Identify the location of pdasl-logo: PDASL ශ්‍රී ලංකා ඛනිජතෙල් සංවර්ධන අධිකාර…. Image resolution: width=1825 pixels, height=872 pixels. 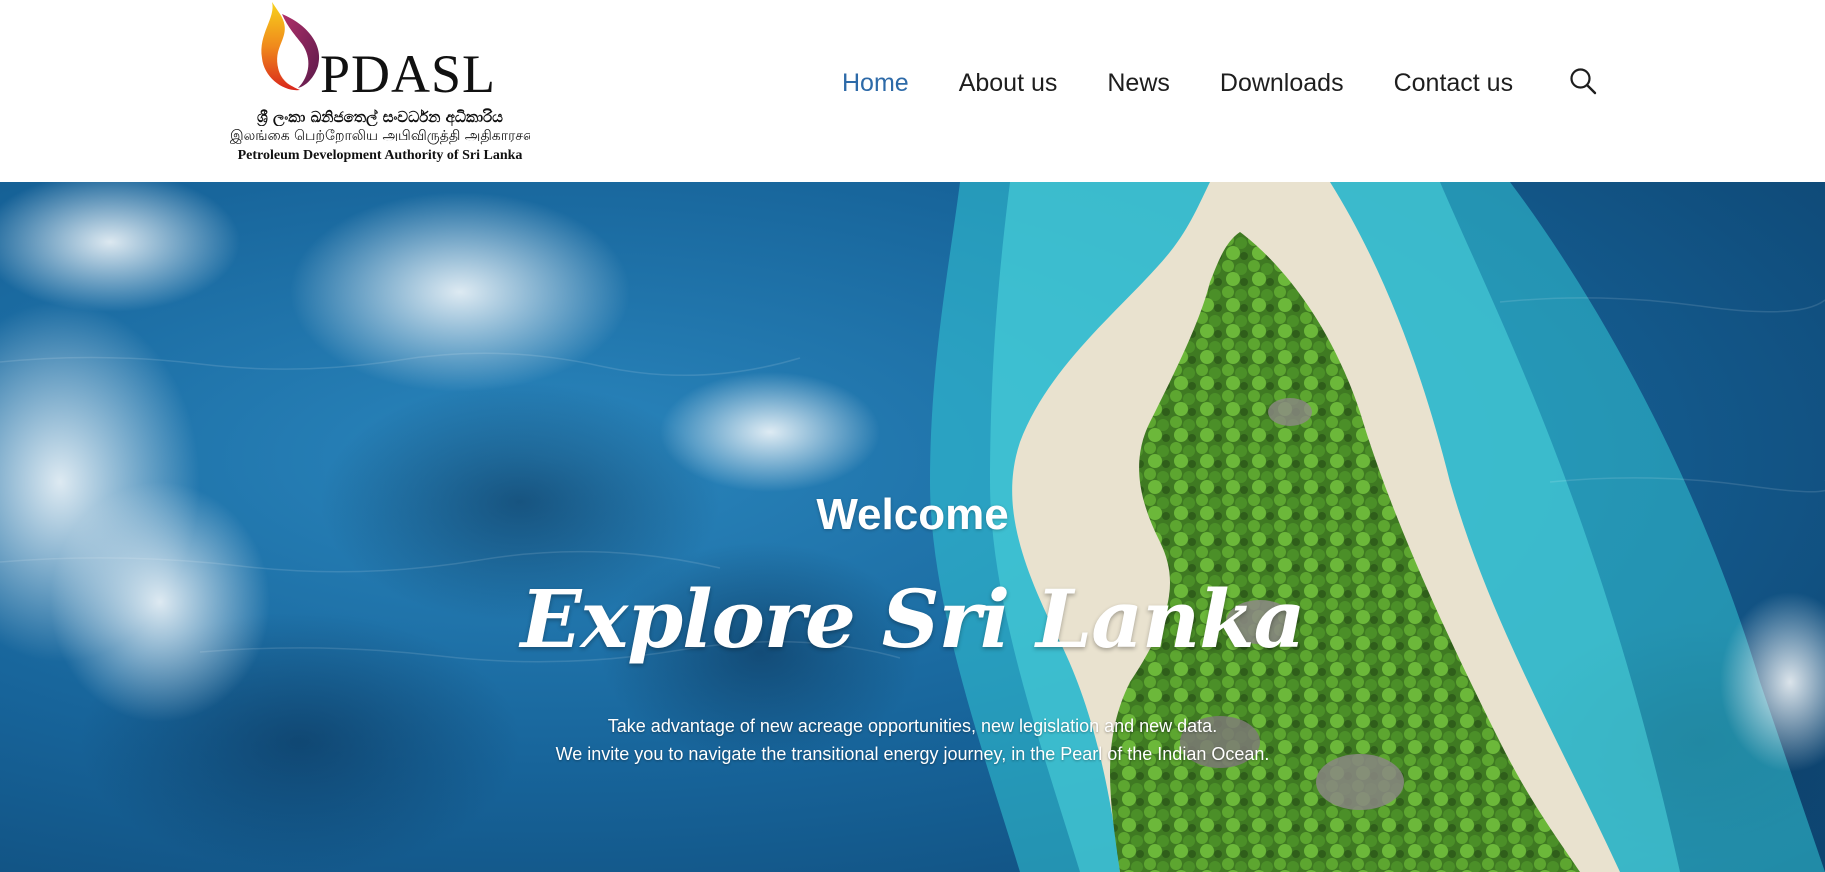
(380, 85).